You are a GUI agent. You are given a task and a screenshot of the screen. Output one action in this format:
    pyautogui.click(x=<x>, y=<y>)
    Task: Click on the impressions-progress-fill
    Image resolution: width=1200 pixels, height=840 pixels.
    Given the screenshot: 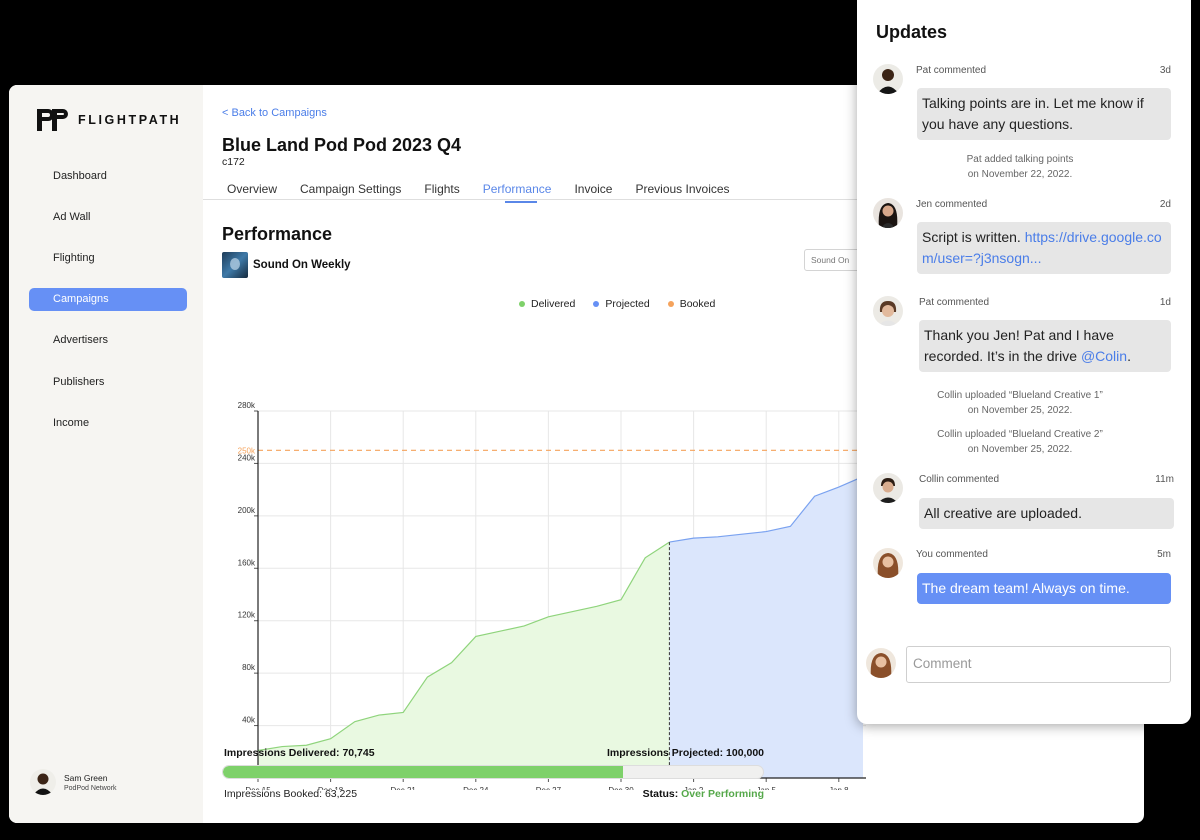 What is the action you would take?
    pyautogui.click(x=423, y=772)
    